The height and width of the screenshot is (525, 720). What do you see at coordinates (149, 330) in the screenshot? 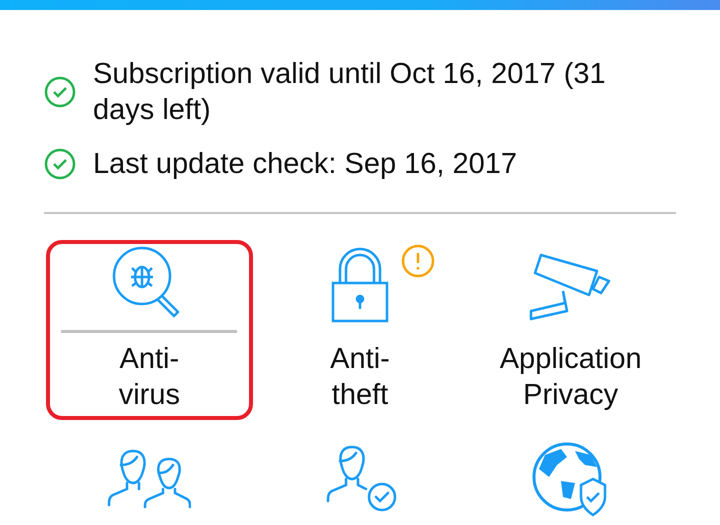
I see `feature-tile: Anti-virus` at bounding box center [149, 330].